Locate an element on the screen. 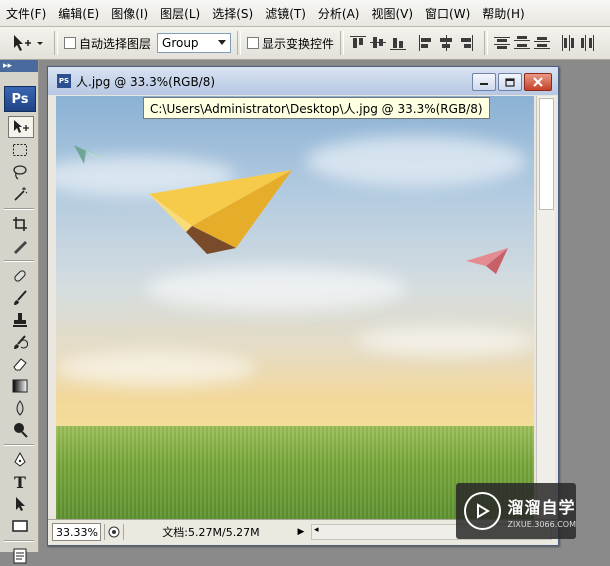  slice-tool-icon is located at coordinates (20, 246).